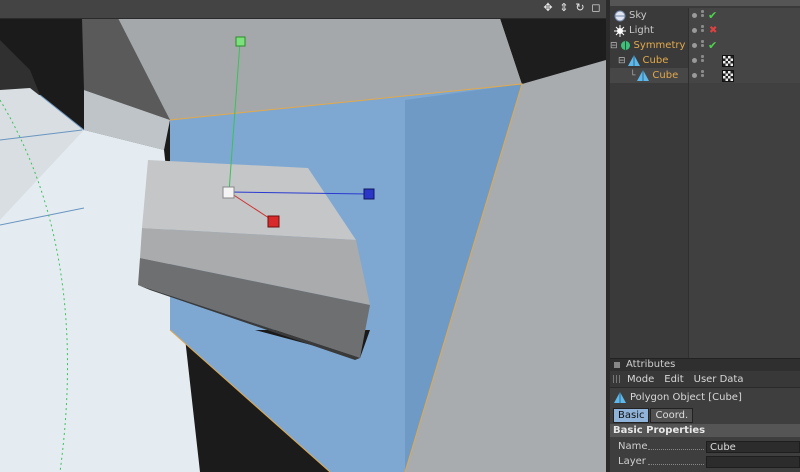 The width and height of the screenshot is (800, 472). What do you see at coordinates (641, 30) in the screenshot?
I see `object-label: Light` at bounding box center [641, 30].